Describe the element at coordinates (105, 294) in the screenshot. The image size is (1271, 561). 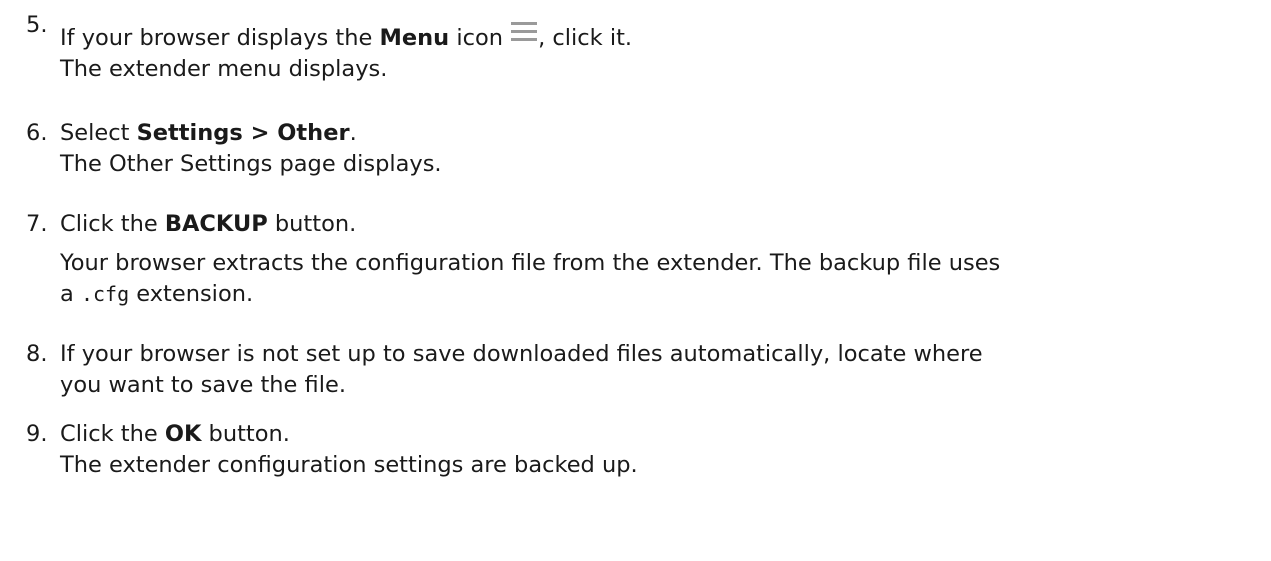
I see `file-extension: .cfg` at that location.